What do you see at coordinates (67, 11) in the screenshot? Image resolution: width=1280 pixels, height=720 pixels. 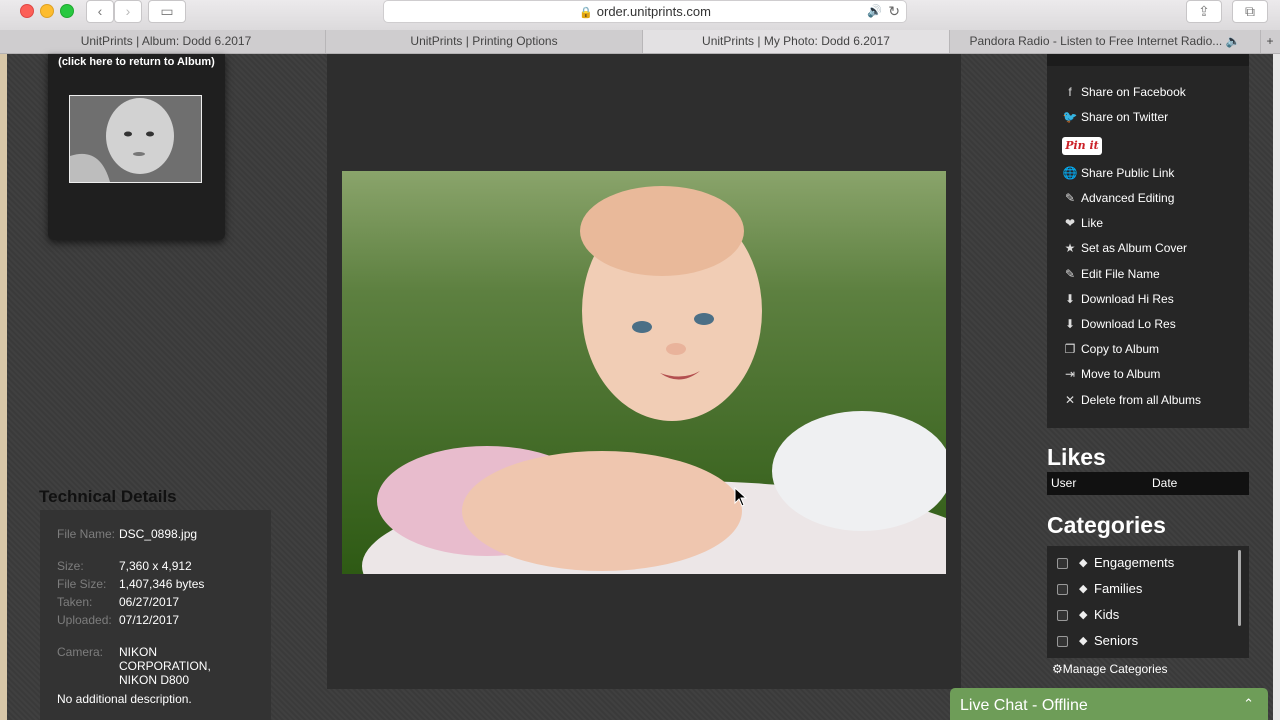 I see `zoom-window-button` at bounding box center [67, 11].